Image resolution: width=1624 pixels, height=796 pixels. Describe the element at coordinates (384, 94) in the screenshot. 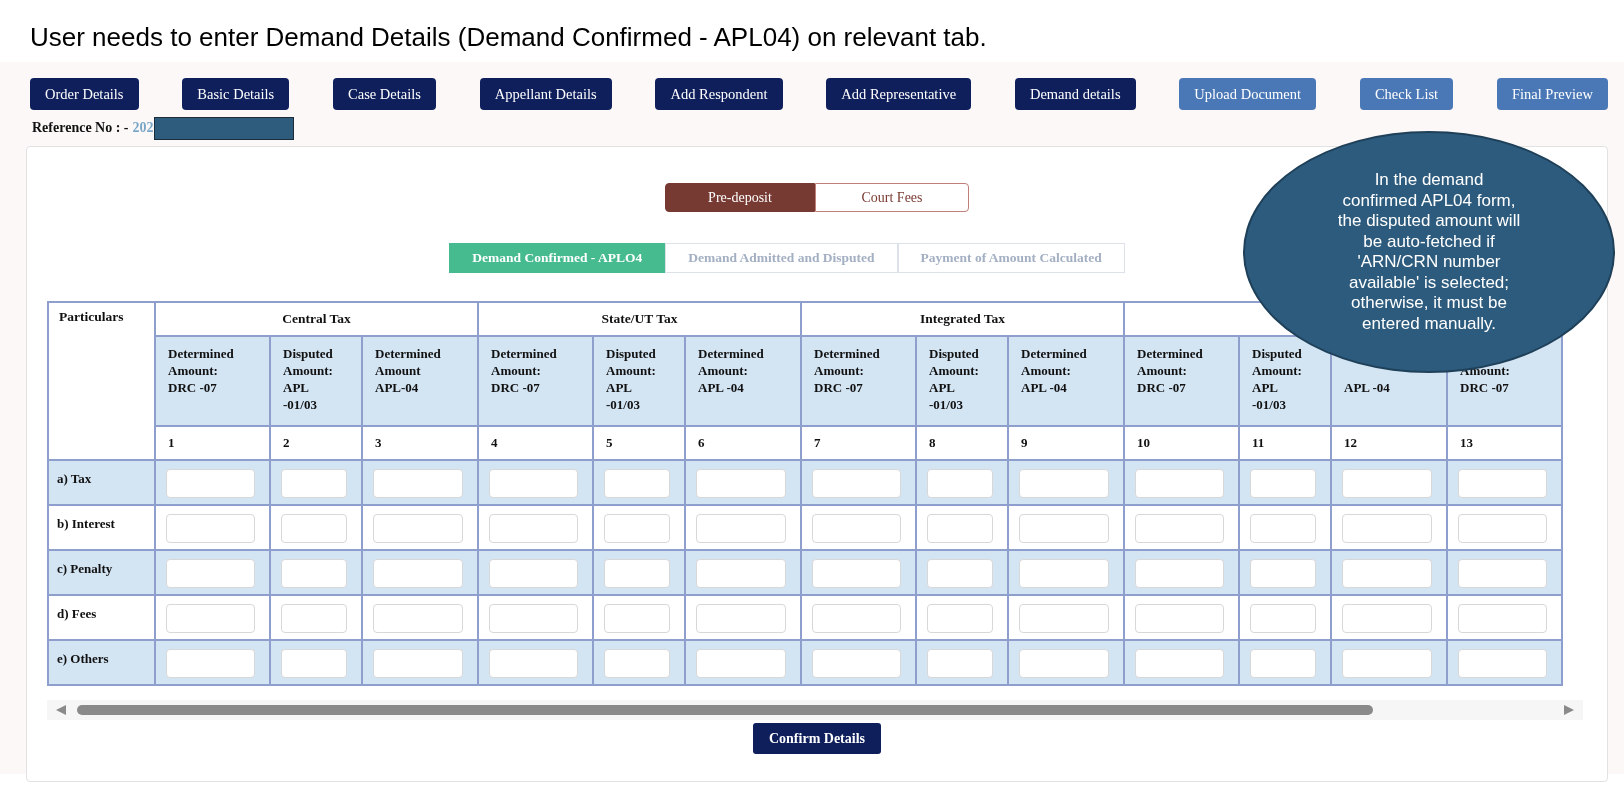

I see `nav-button: Case Details` at that location.